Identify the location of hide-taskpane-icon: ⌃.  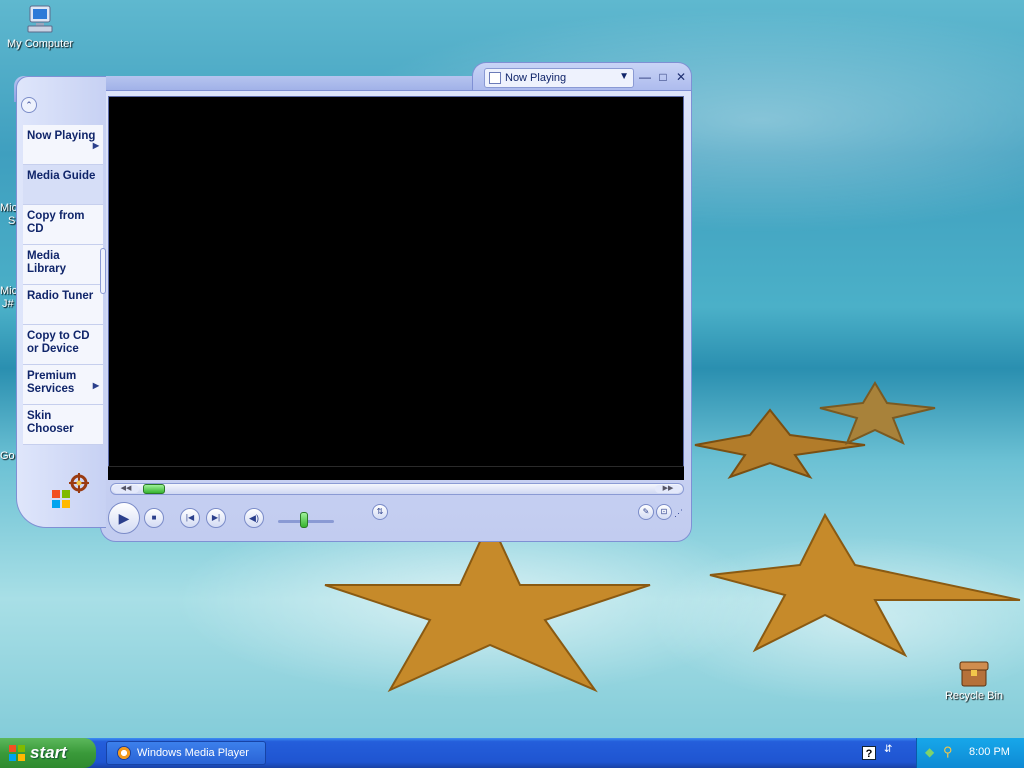
(29, 105).